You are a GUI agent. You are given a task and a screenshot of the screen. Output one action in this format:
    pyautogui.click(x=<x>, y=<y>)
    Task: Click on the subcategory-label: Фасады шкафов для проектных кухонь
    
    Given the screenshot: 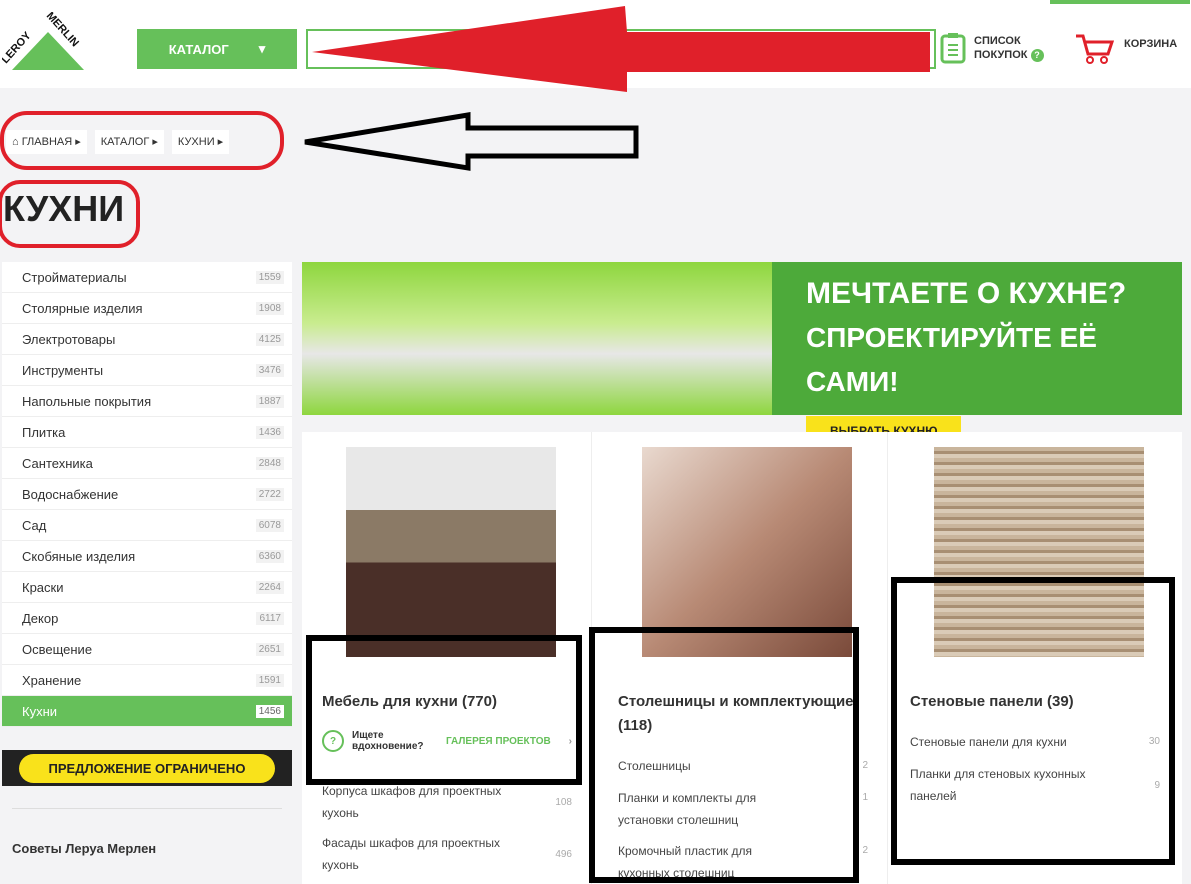 What is the action you would take?
    pyautogui.click(x=411, y=854)
    